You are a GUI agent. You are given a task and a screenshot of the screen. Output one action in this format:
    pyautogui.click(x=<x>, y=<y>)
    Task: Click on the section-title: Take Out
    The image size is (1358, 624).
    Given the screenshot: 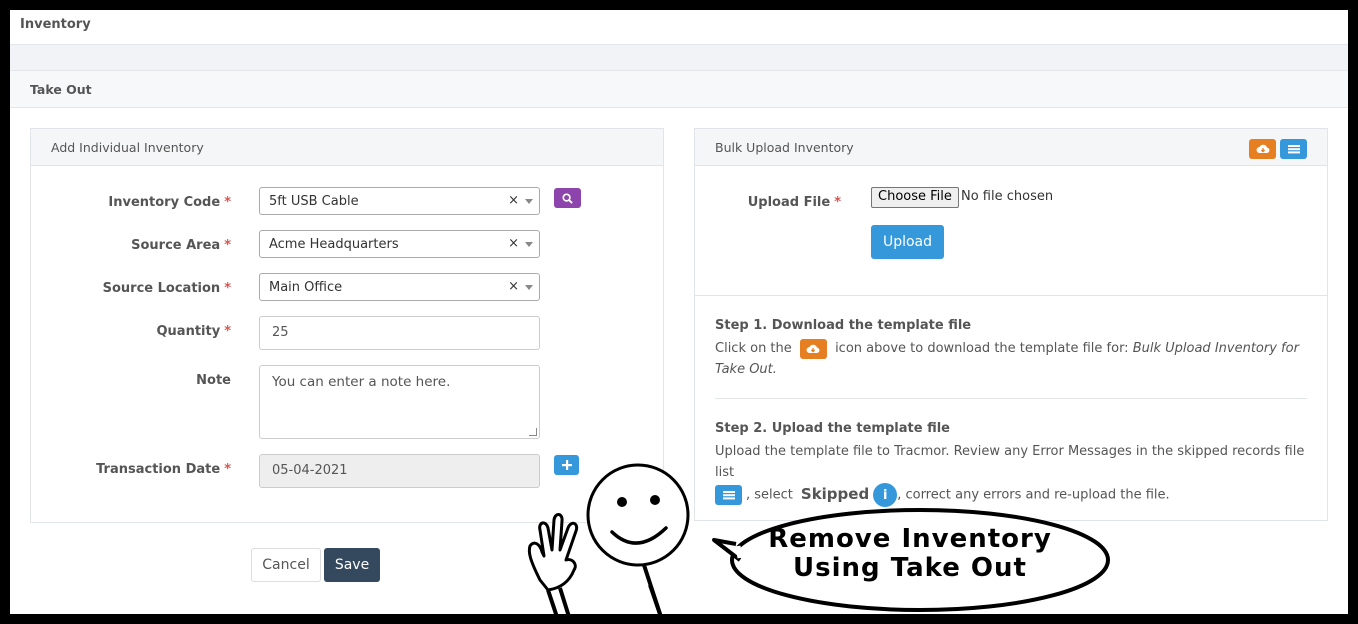 What is the action you would take?
    pyautogui.click(x=679, y=89)
    